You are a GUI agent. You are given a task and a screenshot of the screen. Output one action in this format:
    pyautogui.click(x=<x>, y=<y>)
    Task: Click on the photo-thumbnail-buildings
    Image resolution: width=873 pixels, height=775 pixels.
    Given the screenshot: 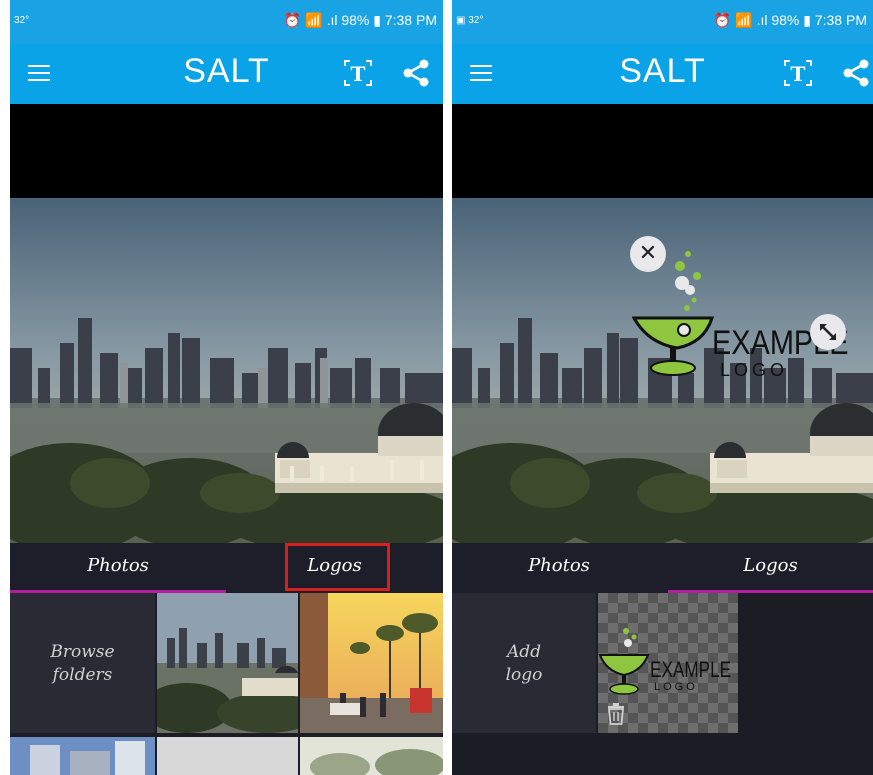 What is the action you would take?
    pyautogui.click(x=82, y=756)
    